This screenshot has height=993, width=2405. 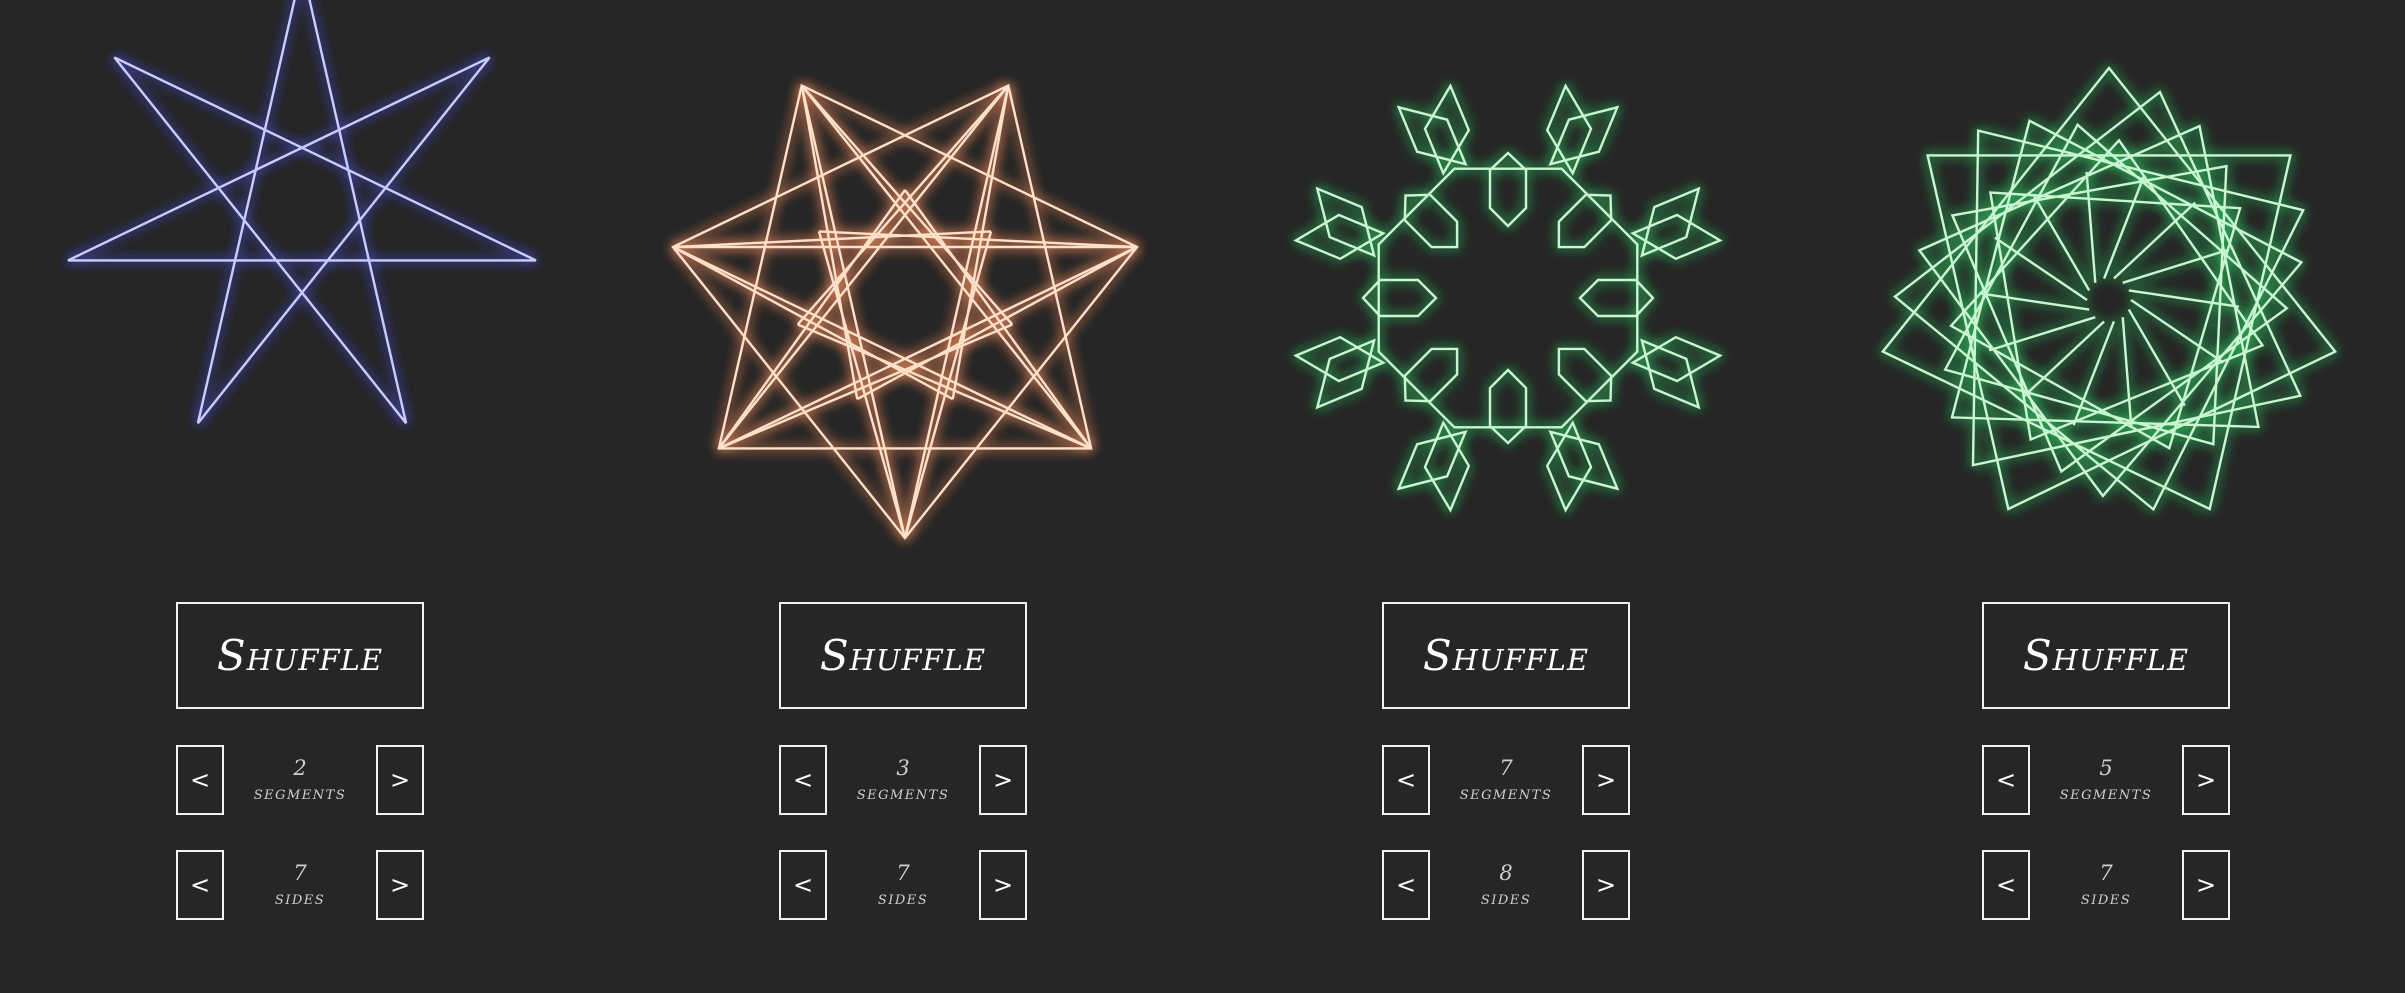 I want to click on segments-readout: 3 segments, so click(x=903, y=780).